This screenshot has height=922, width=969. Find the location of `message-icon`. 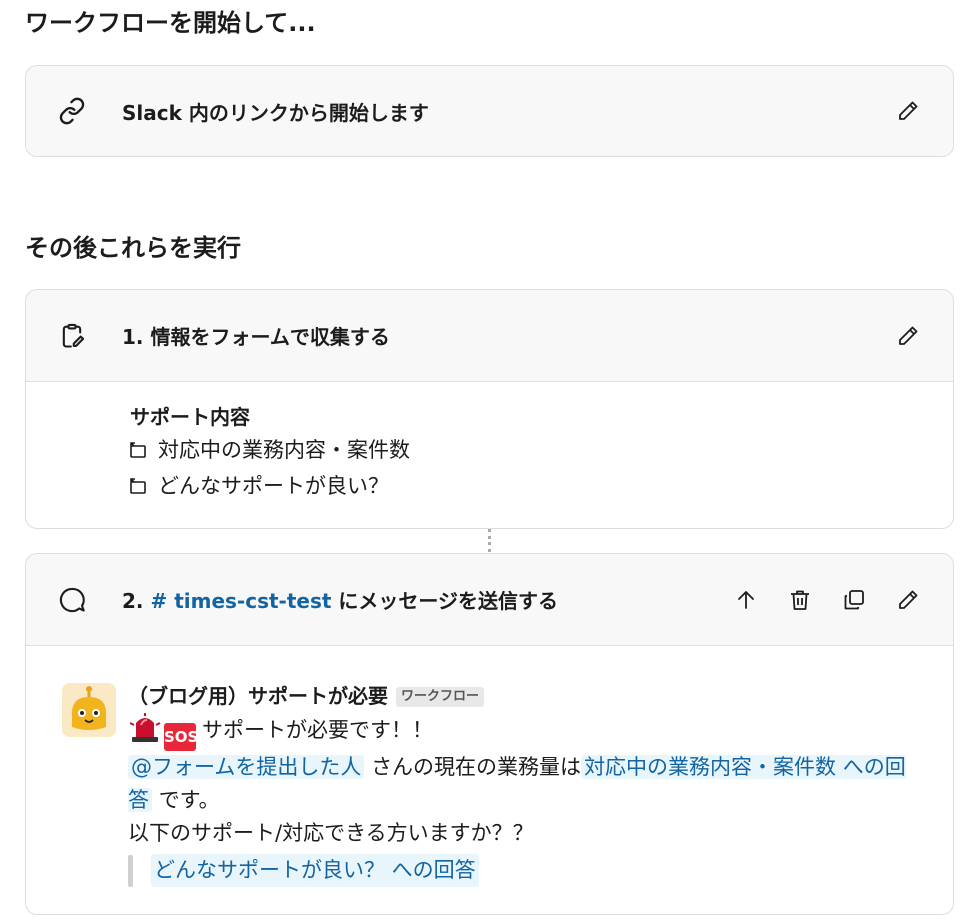

message-icon is located at coordinates (72, 600).